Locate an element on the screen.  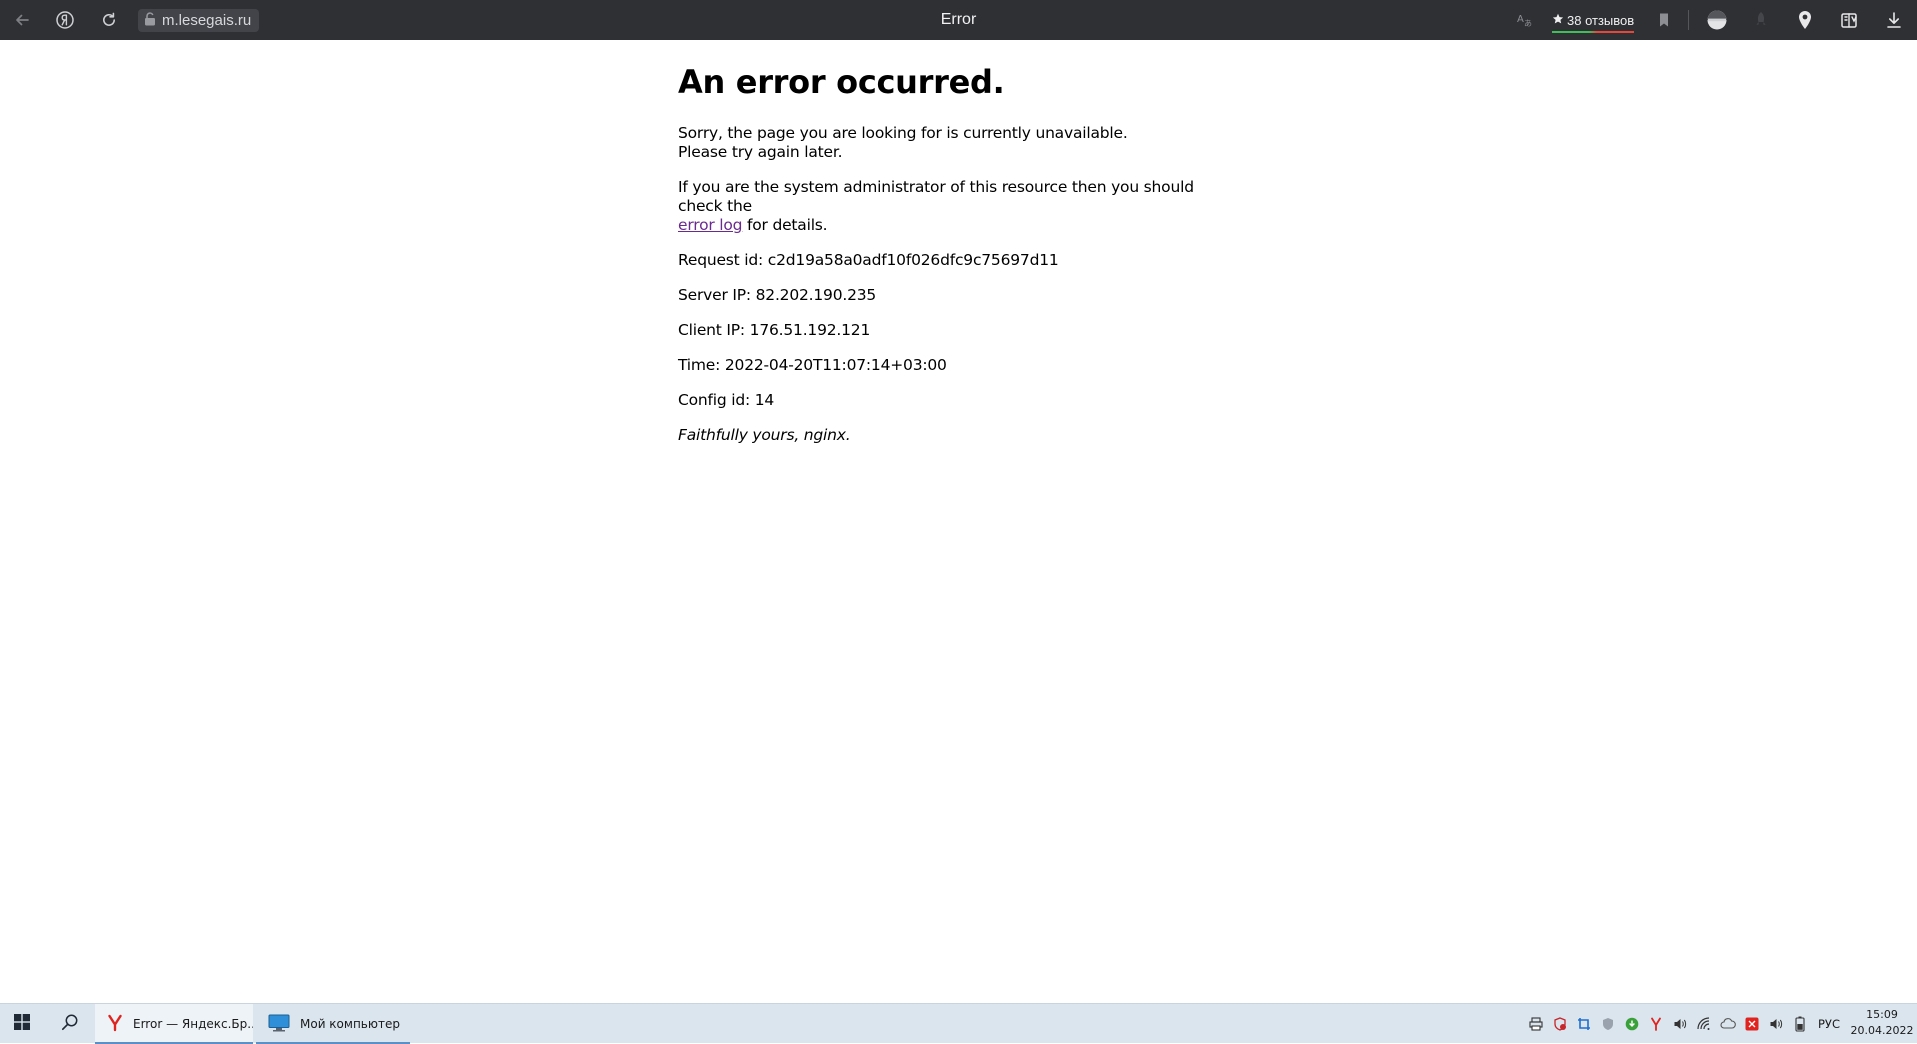
address-bar: m.lesegais.ru is located at coordinates (199, 20).